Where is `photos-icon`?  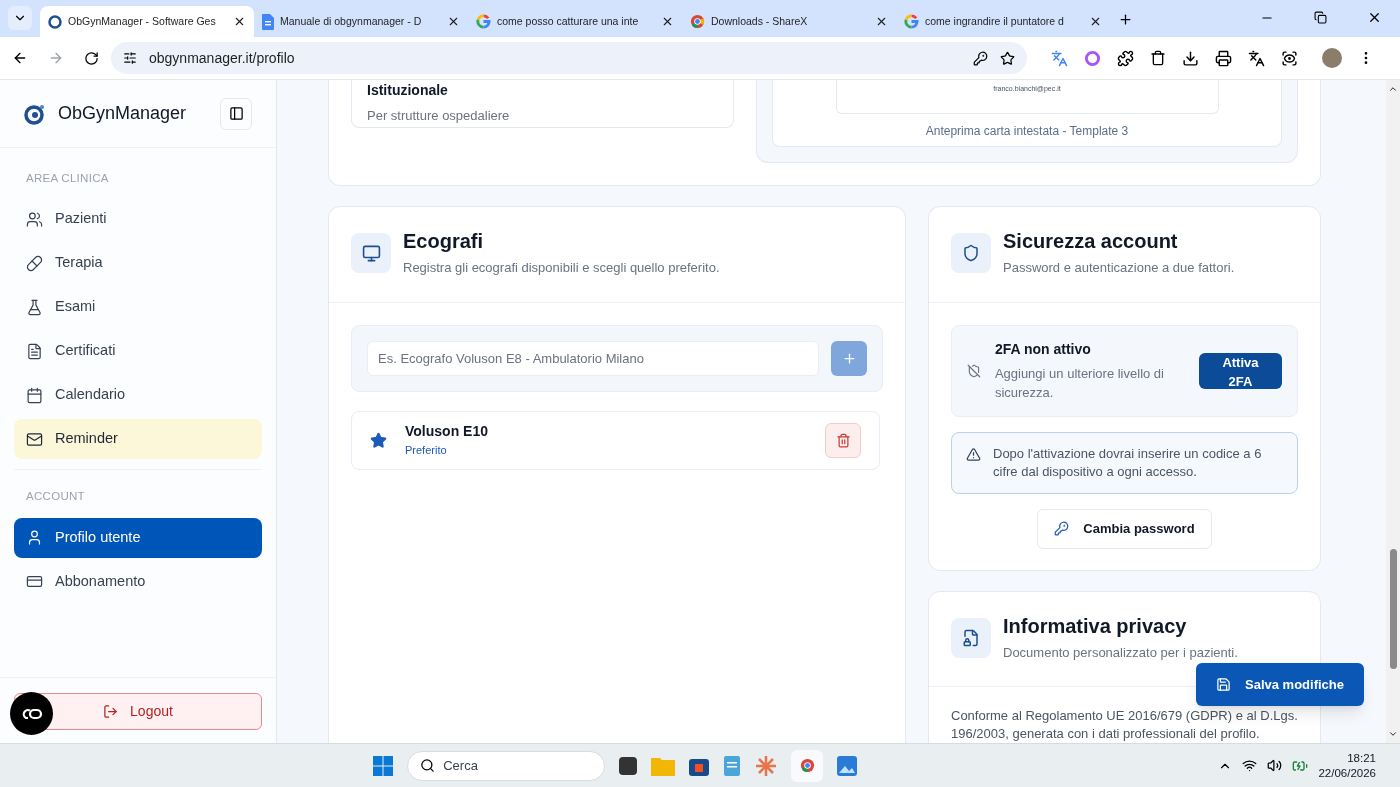 photos-icon is located at coordinates (847, 765).